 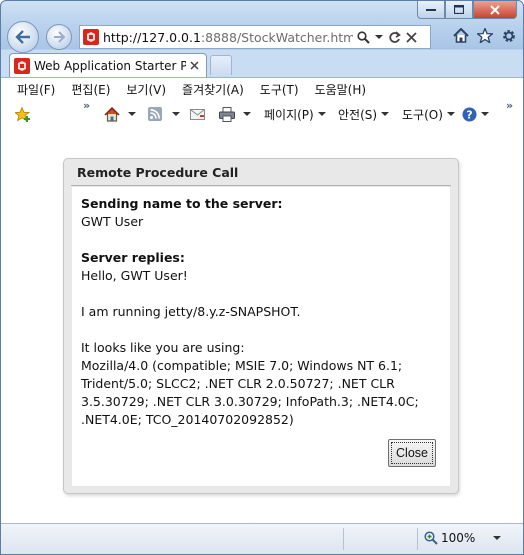 I want to click on back-button, so click(x=23, y=37).